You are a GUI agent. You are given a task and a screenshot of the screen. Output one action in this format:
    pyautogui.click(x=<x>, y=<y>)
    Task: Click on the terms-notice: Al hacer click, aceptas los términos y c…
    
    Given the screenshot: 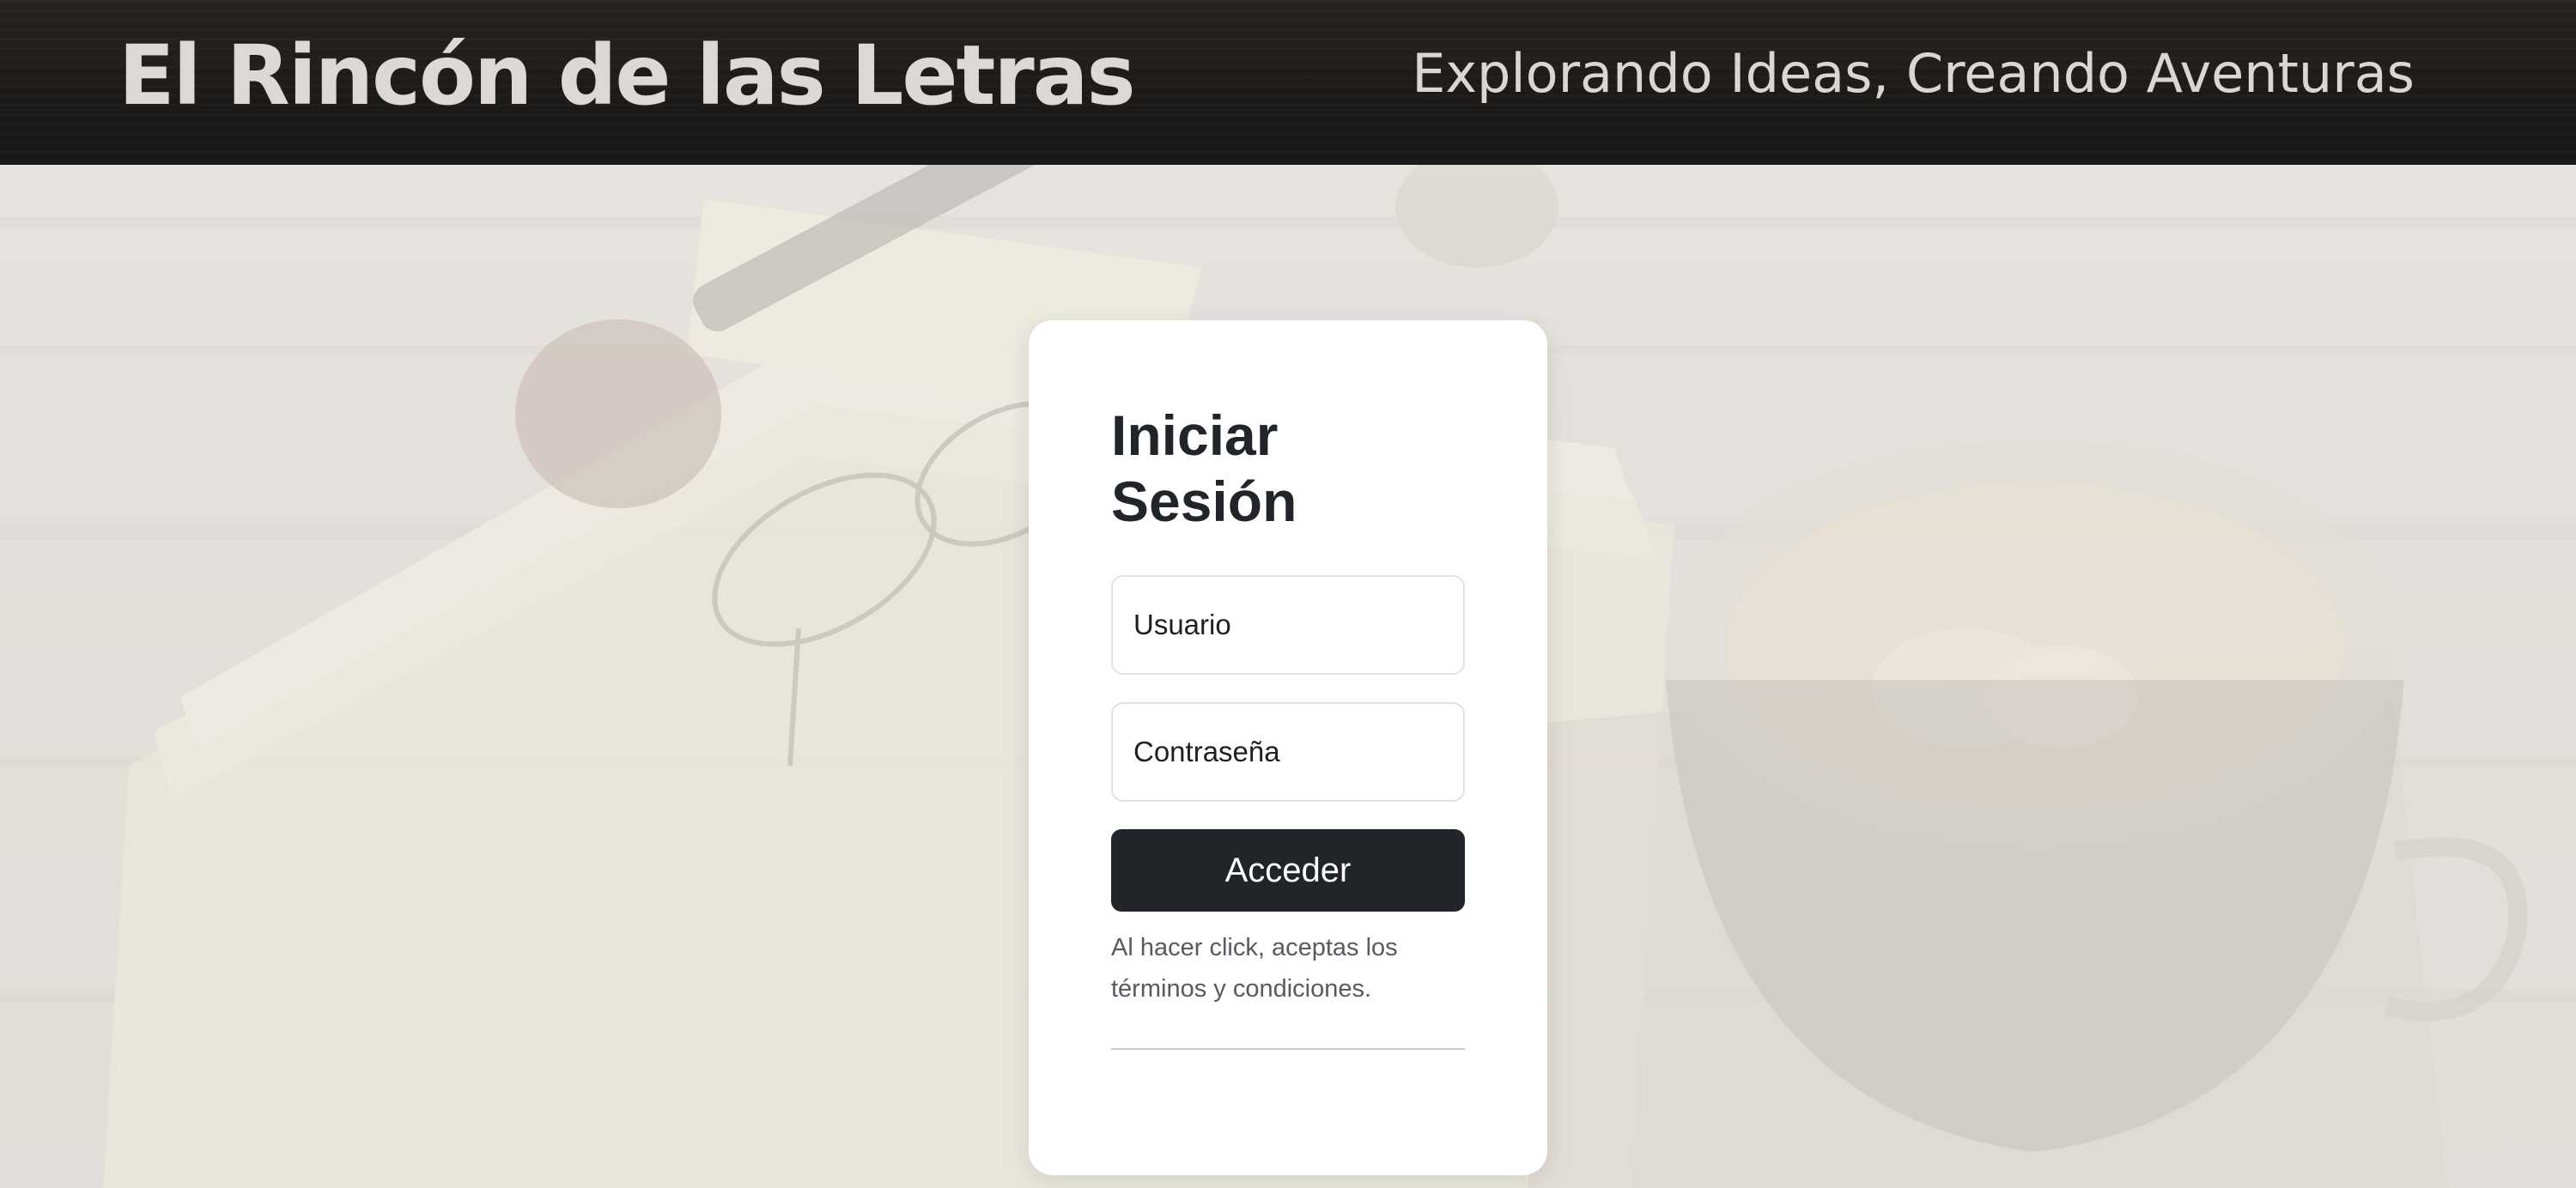 What is the action you would take?
    pyautogui.click(x=1254, y=969)
    